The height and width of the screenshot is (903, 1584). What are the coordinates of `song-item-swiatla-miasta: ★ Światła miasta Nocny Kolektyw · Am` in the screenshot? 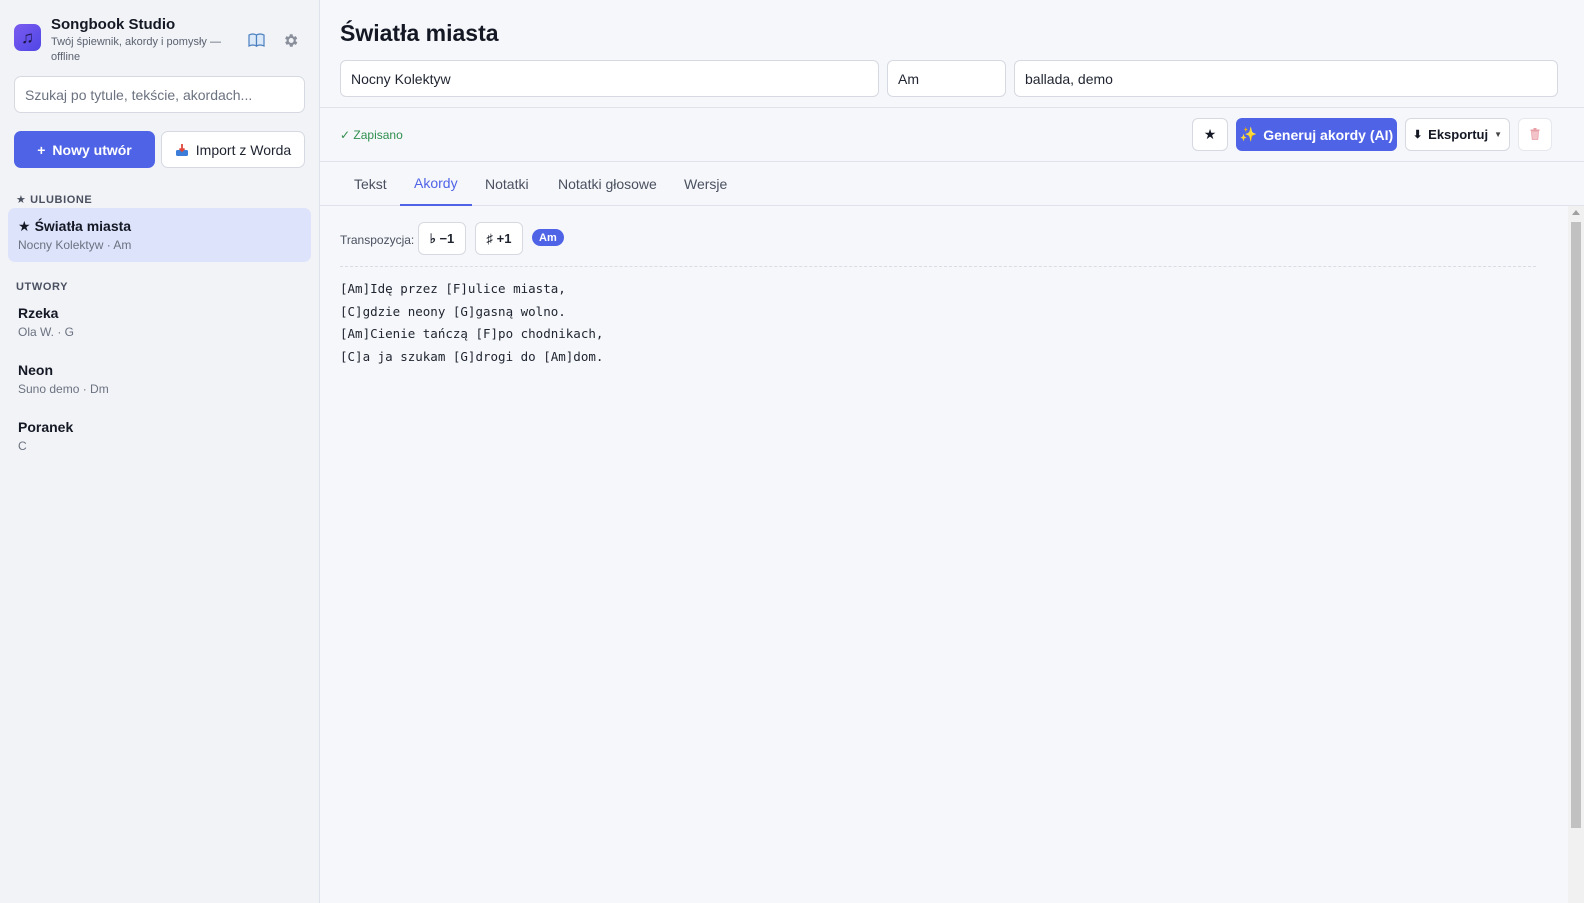 It's located at (159, 235).